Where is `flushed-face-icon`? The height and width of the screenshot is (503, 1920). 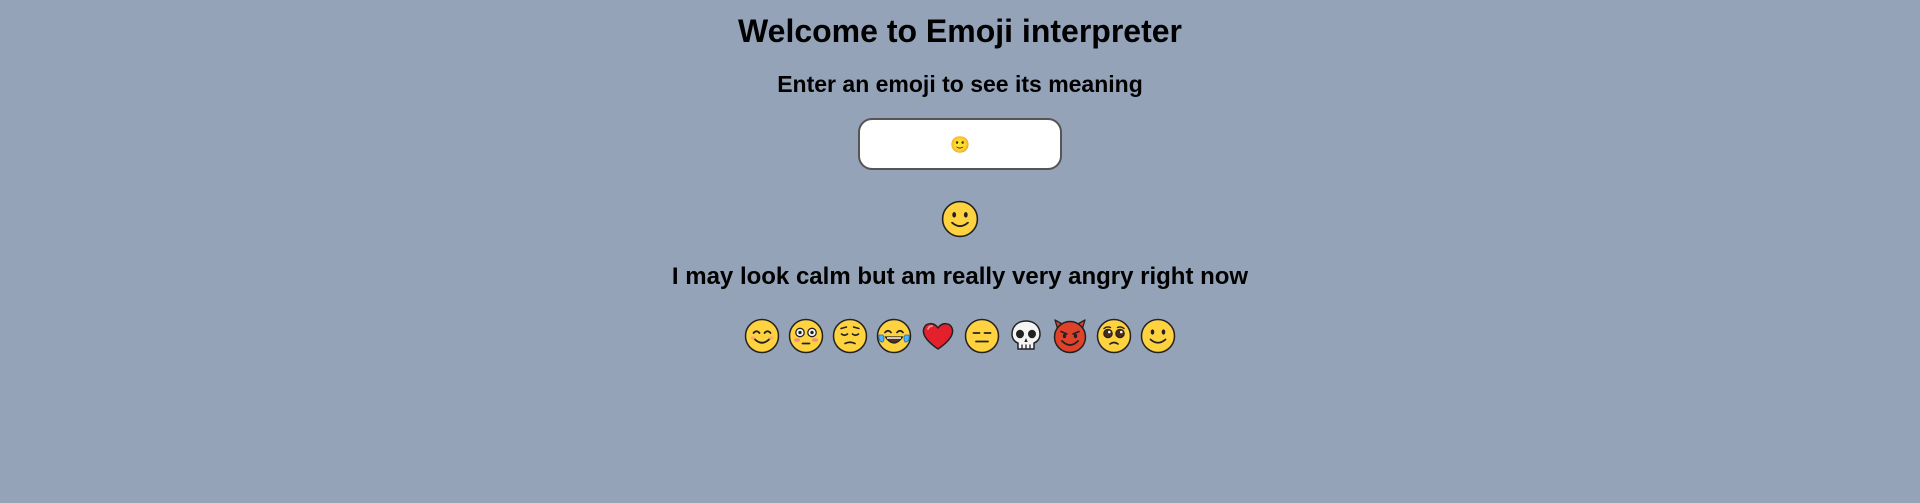 flushed-face-icon is located at coordinates (806, 336).